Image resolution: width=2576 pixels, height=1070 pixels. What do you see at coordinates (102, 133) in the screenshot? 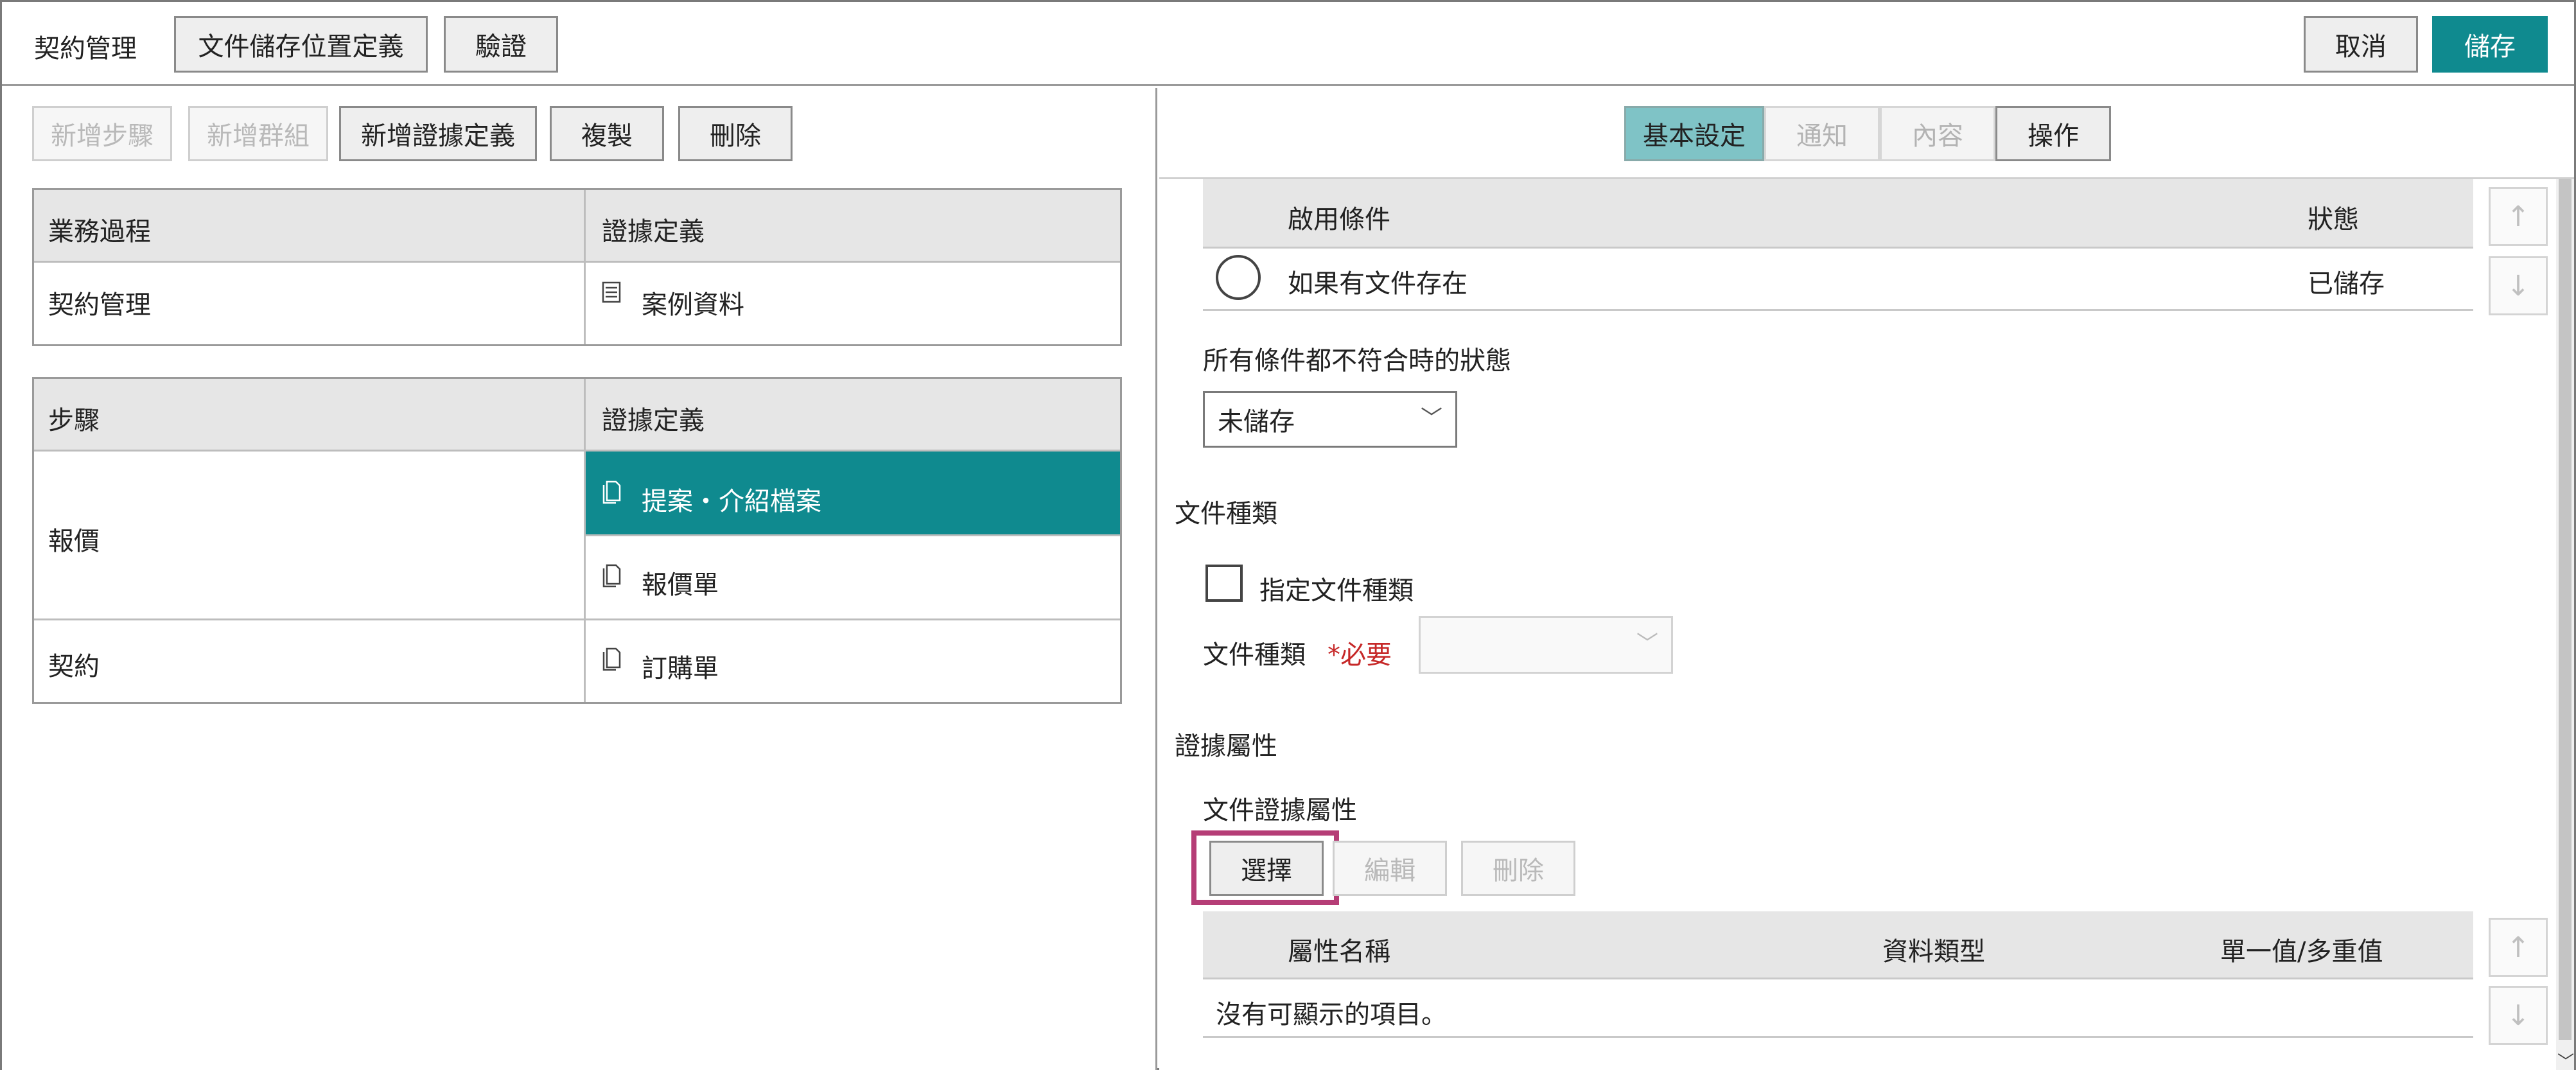
I see `add-step-button: 新增步驟` at bounding box center [102, 133].